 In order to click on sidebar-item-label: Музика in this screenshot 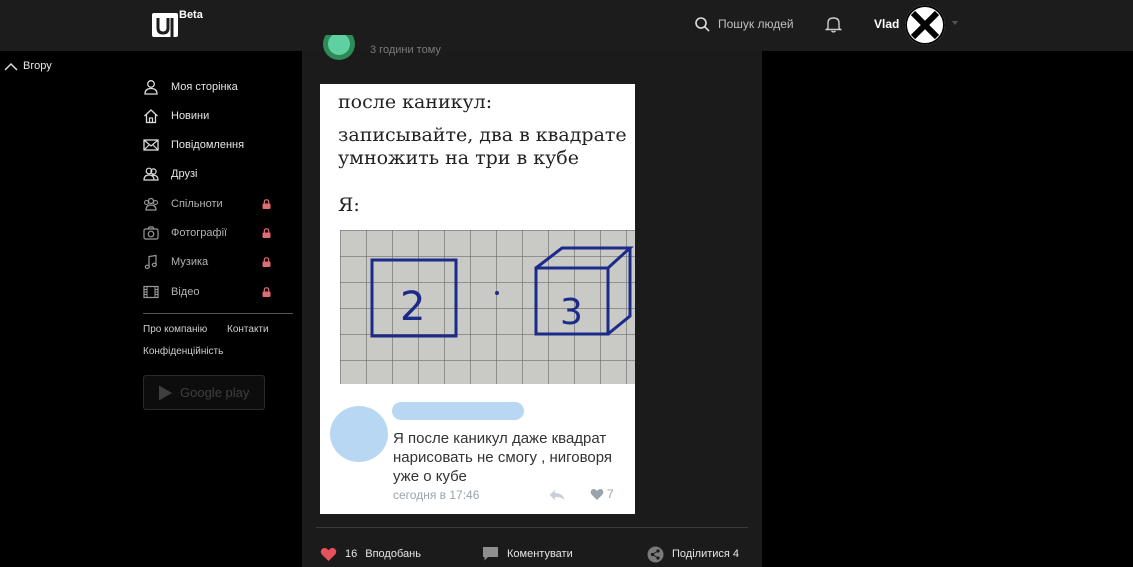, I will do `click(190, 262)`.